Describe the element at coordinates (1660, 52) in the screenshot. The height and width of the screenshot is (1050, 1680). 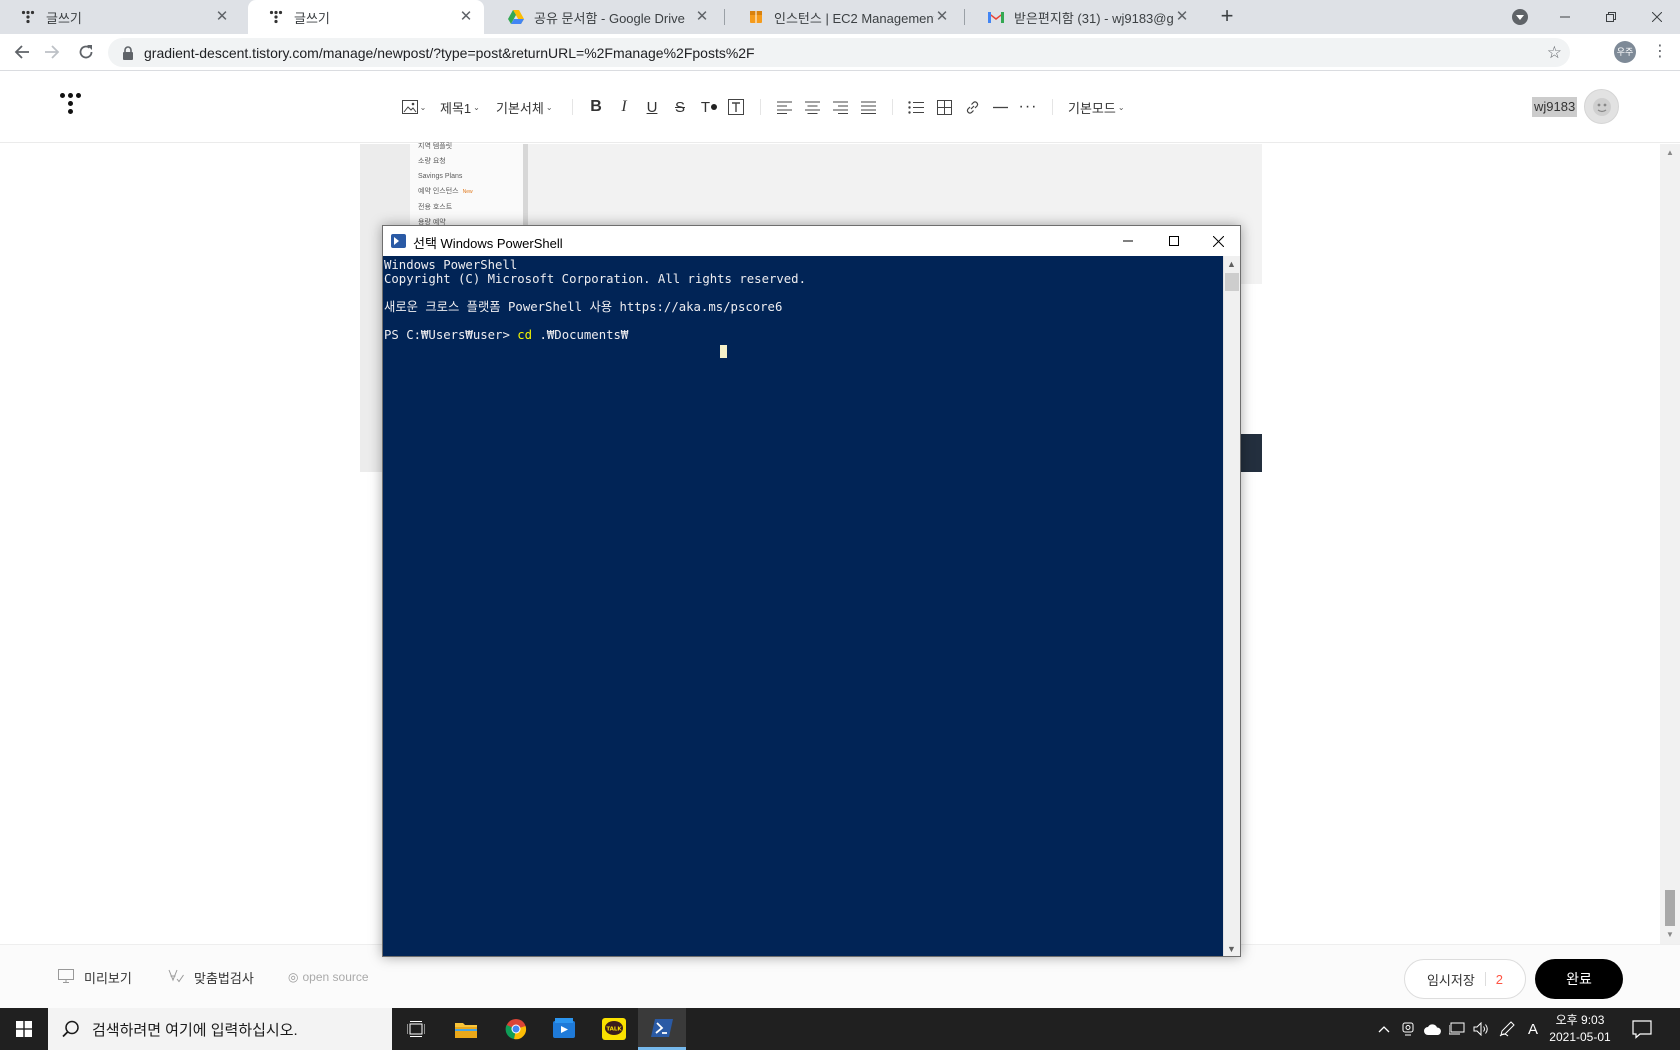
I see `browser-menu-icon: ⋮` at that location.